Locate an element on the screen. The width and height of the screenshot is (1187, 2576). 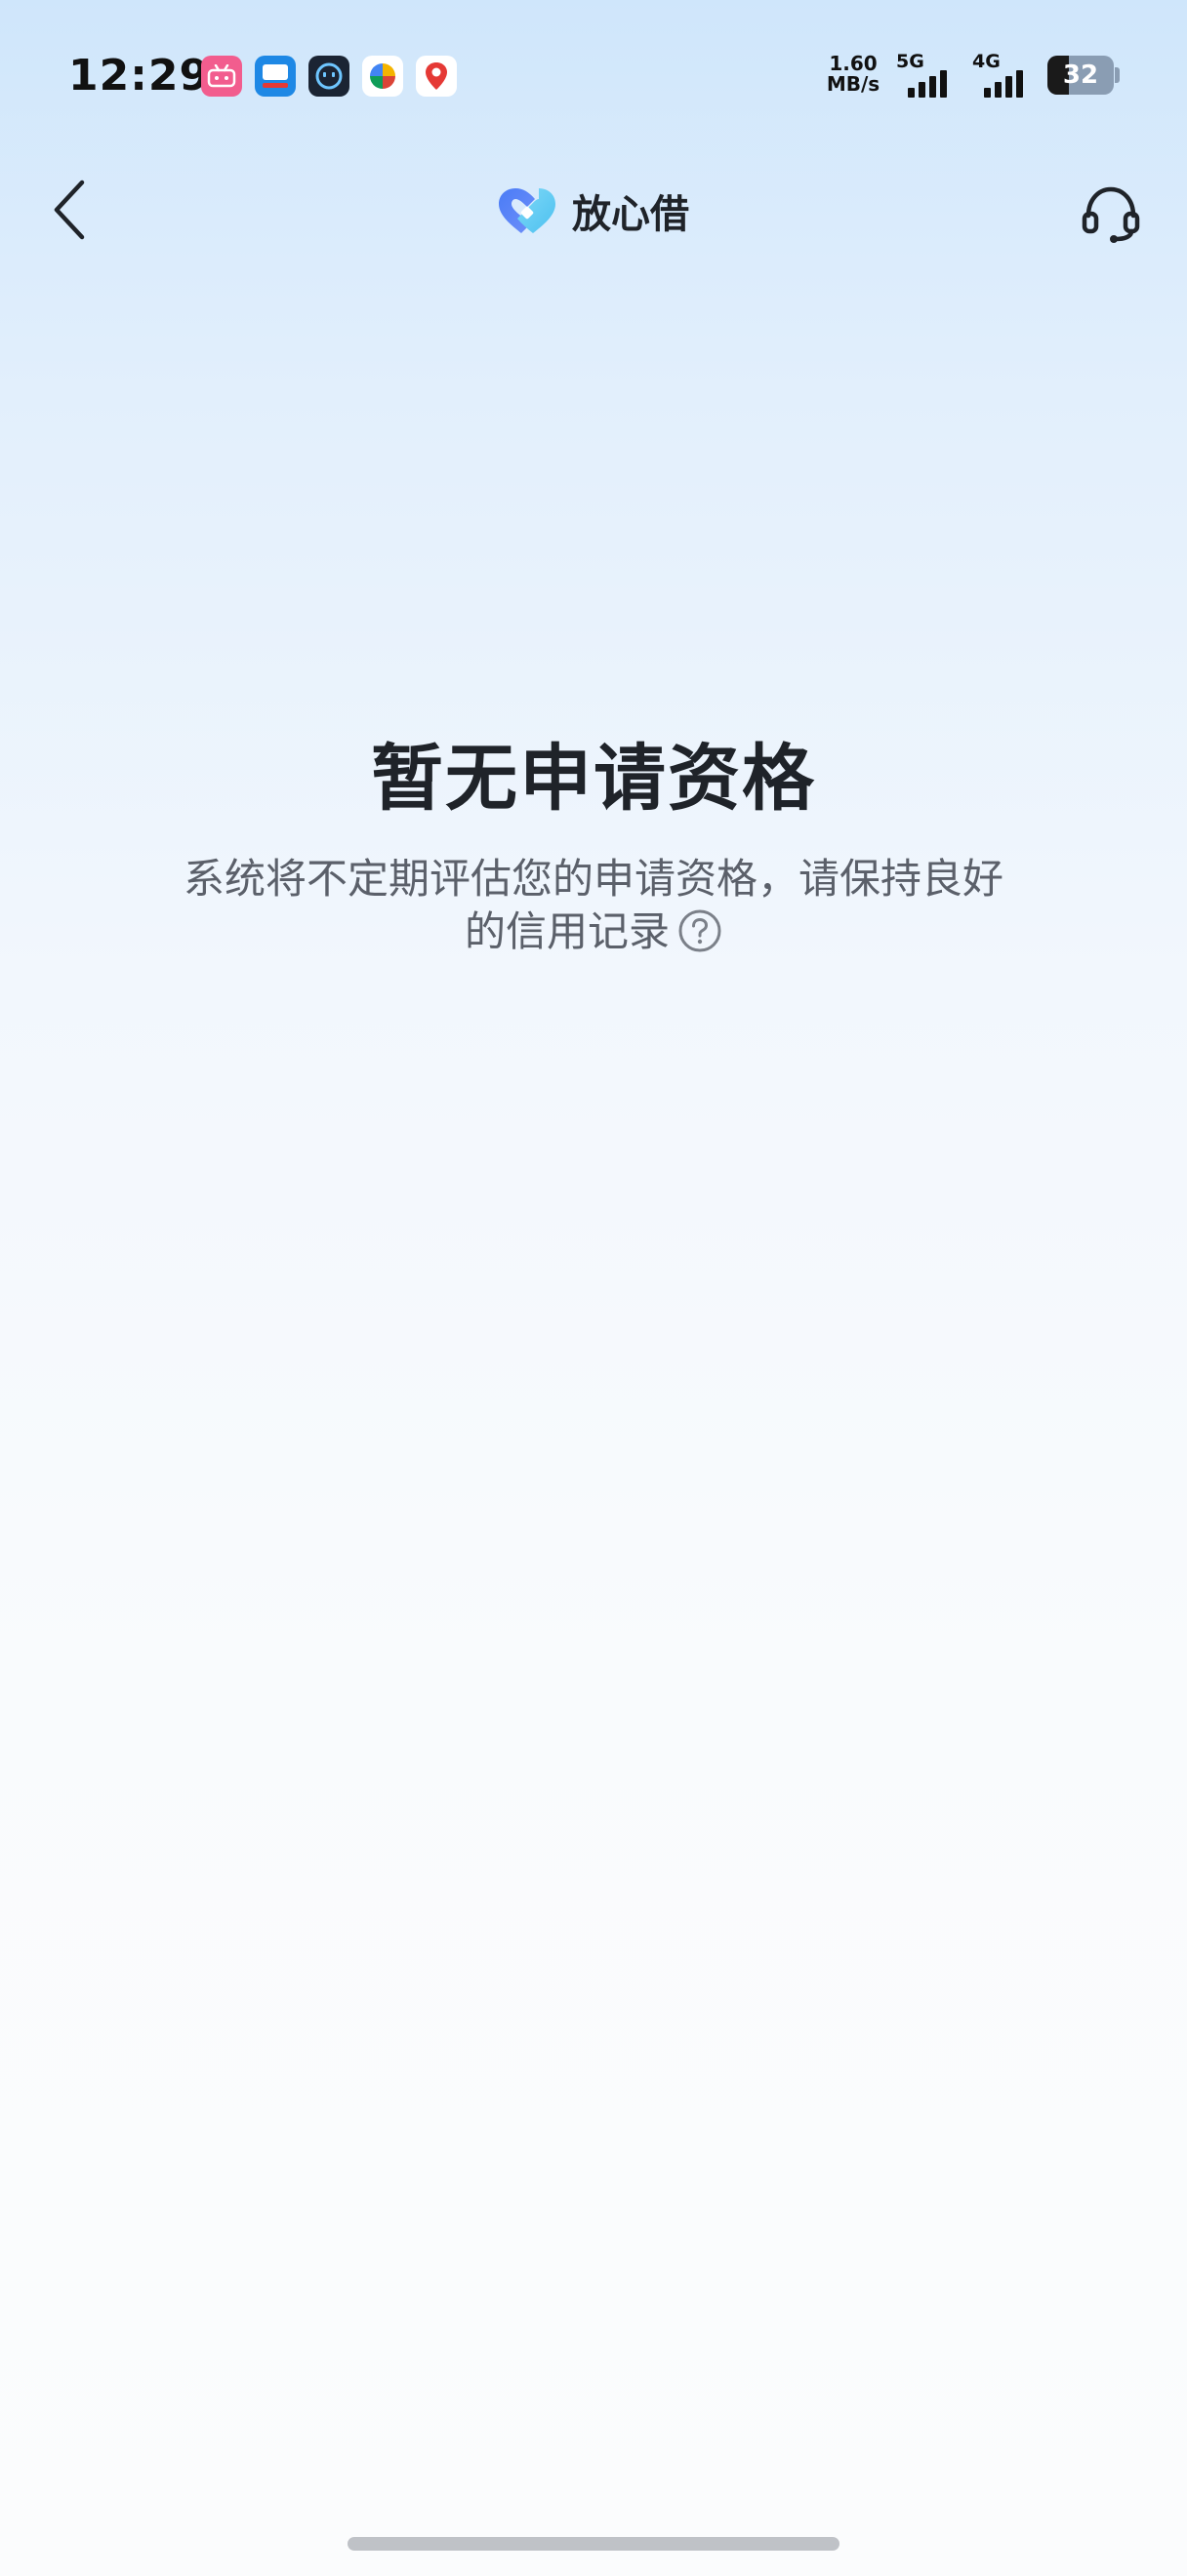
home-indicator is located at coordinates (593, 2544).